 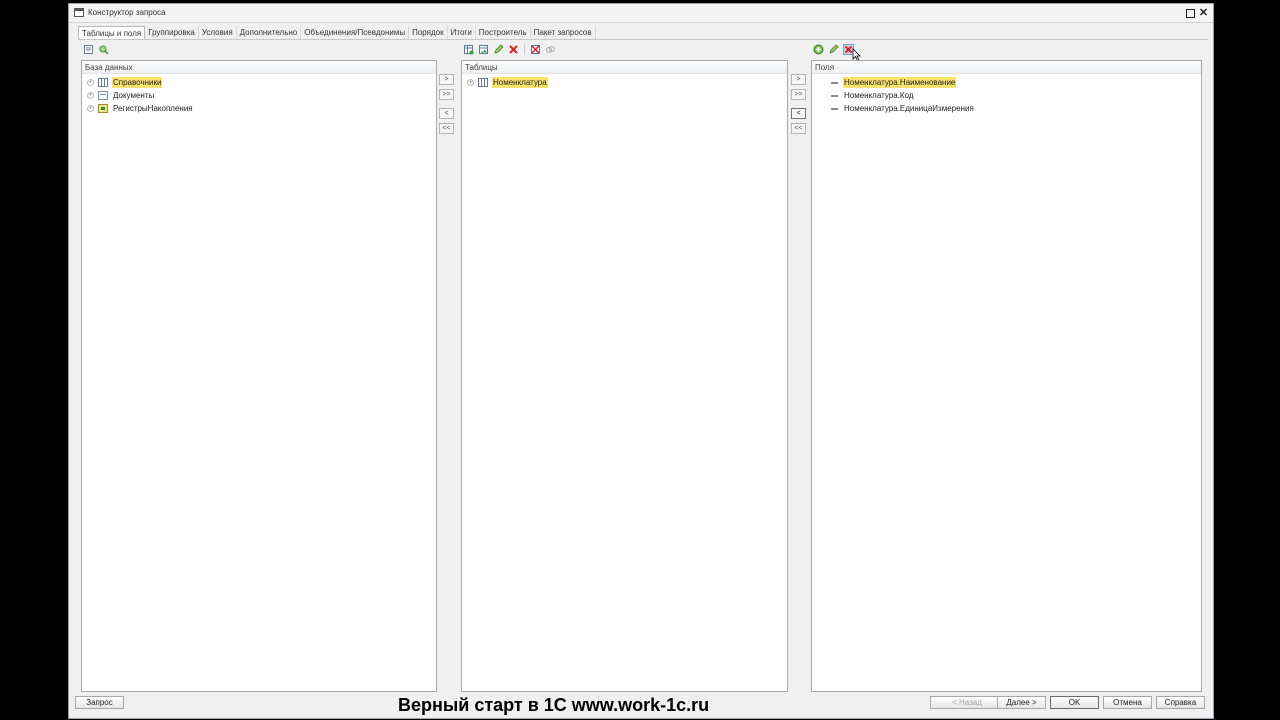 What do you see at coordinates (259, 82) in the screenshot?
I see `tree-item-catalogs: + Справочники` at bounding box center [259, 82].